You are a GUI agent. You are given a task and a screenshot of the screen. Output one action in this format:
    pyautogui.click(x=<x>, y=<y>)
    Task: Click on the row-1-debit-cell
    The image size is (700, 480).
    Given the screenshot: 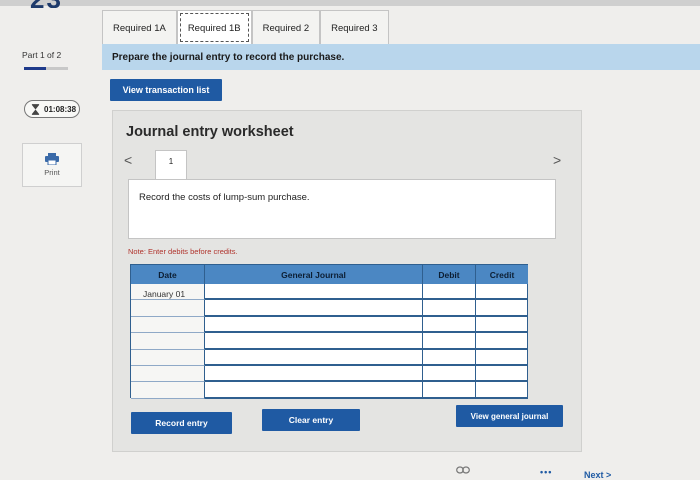 What is the action you would take?
    pyautogui.click(x=449, y=292)
    